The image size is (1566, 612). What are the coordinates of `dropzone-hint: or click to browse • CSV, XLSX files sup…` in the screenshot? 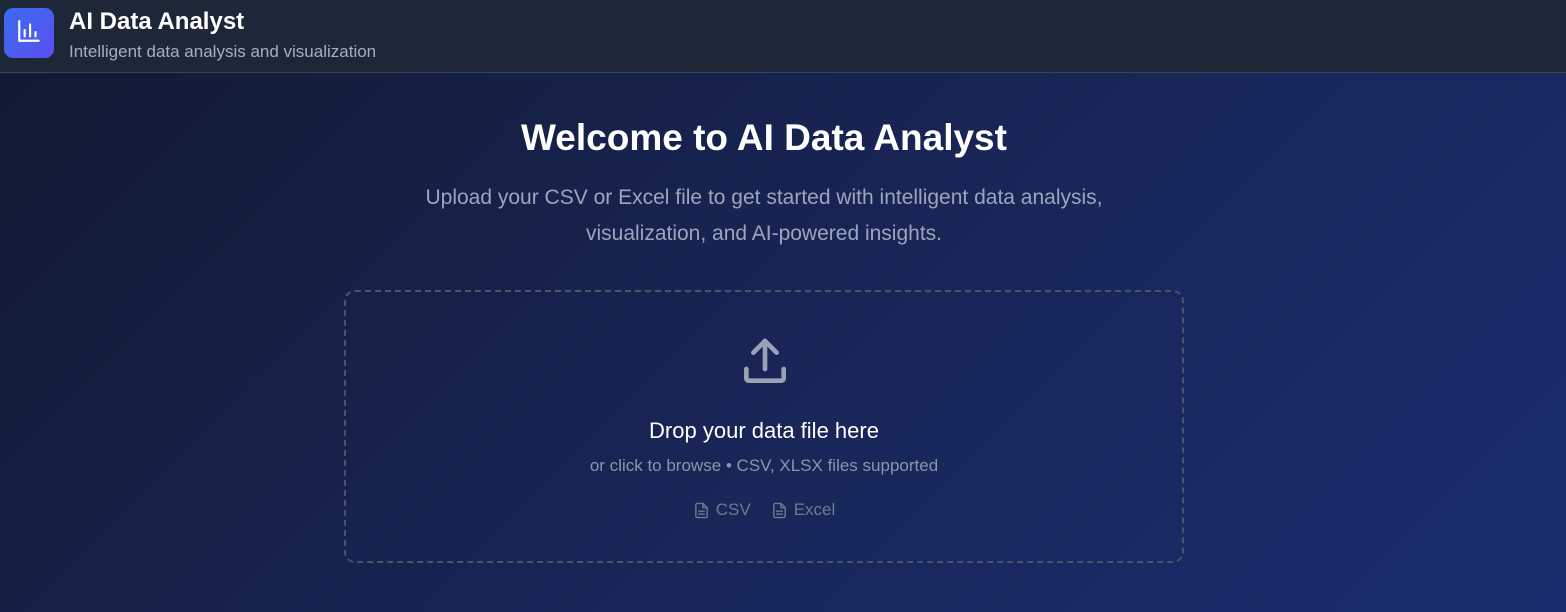 It's located at (764, 465).